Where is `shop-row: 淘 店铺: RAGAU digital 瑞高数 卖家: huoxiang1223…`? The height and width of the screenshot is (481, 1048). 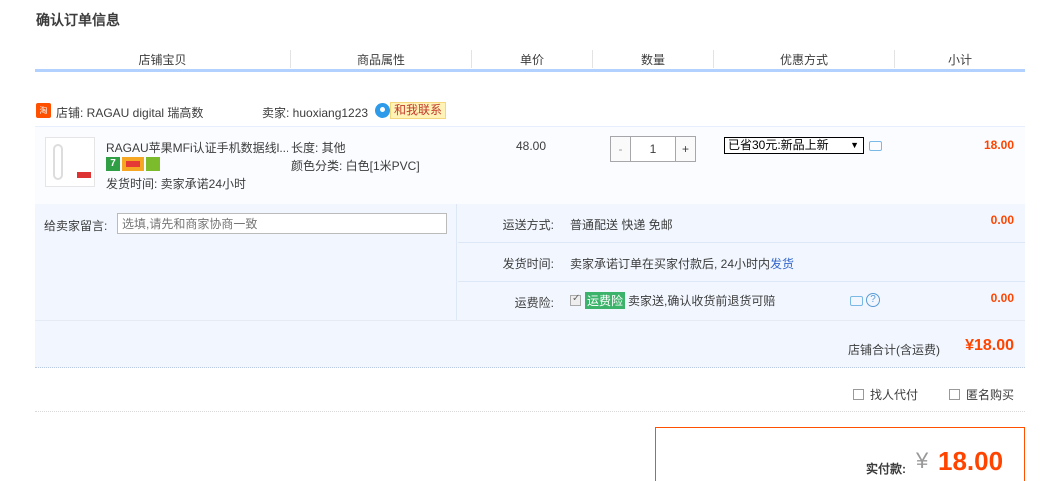 shop-row: 淘 店铺: RAGAU digital 瑞高数 卖家: huoxiang1223… is located at coordinates (530, 112).